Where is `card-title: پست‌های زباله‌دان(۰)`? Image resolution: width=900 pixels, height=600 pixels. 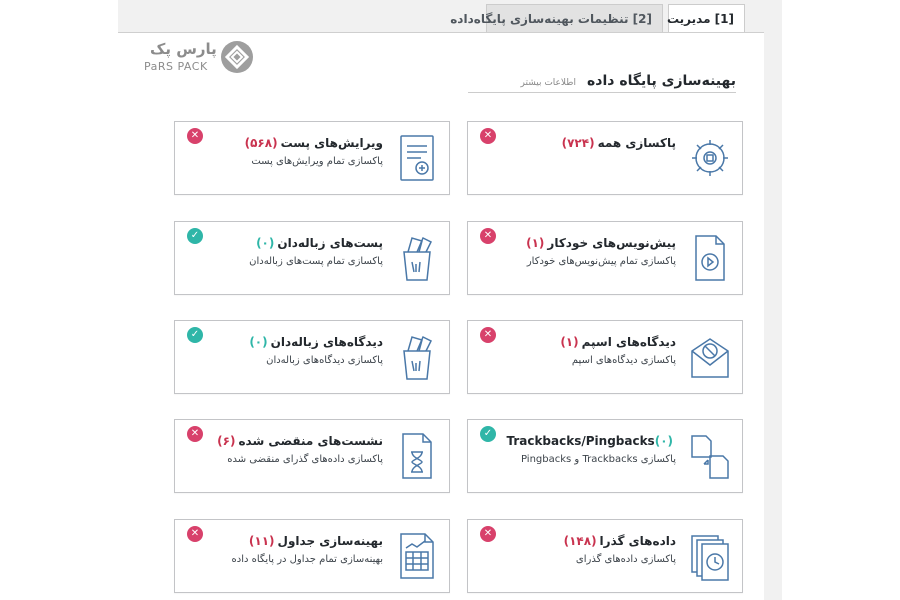
card-title: پست‌های زباله‌دان(۰) is located at coordinates (319, 243).